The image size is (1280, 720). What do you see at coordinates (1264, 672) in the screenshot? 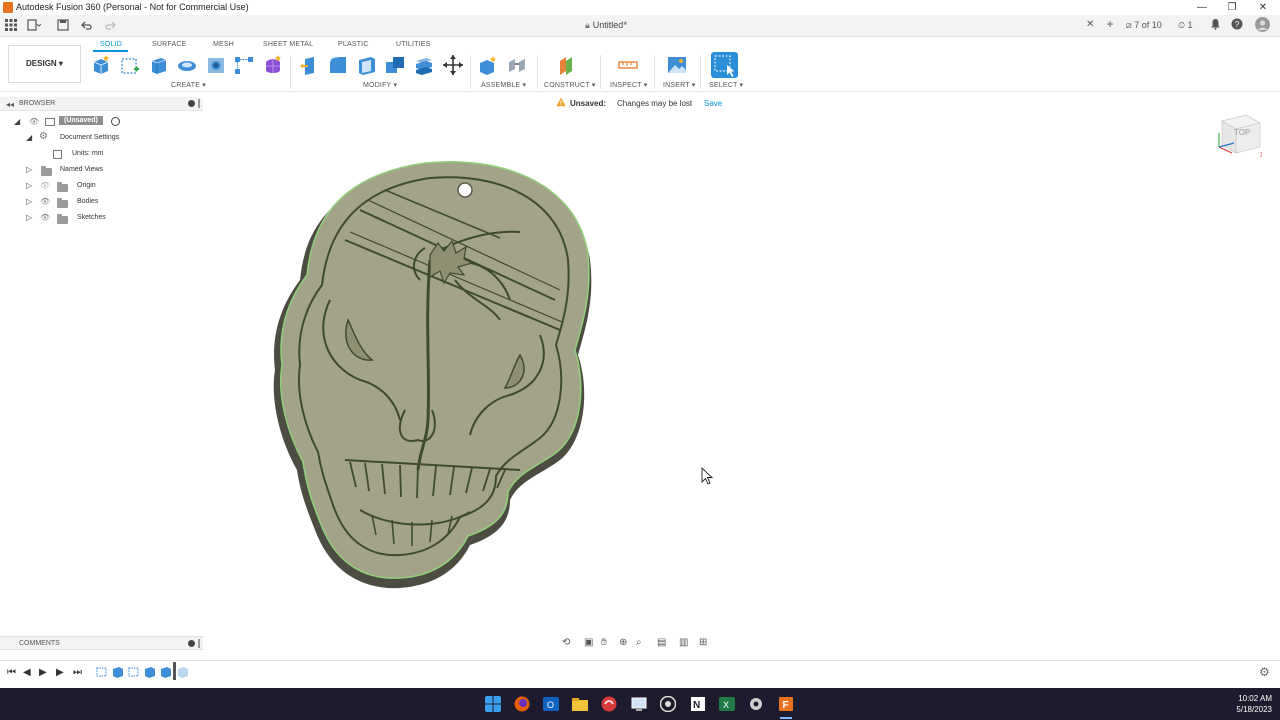
I see `timeline-settings-gear-icon: ⚙` at bounding box center [1264, 672].